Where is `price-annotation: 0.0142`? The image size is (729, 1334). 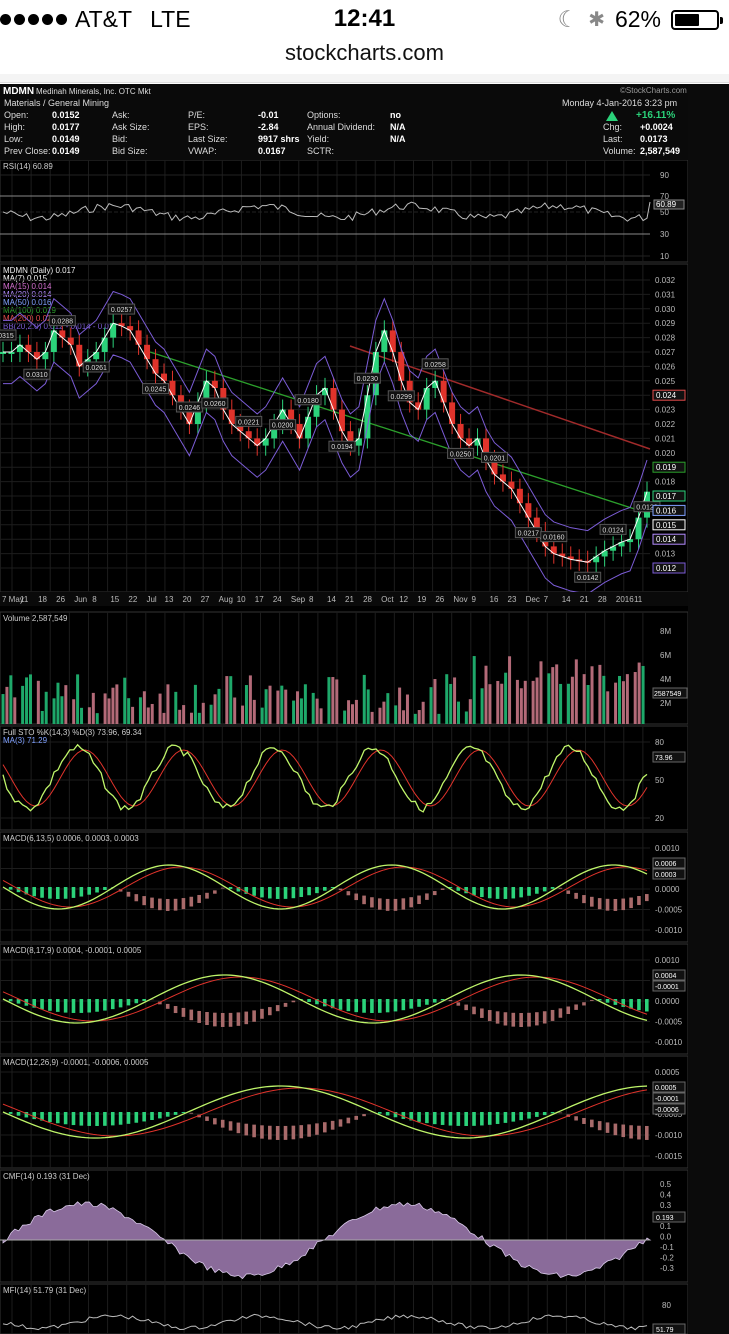
price-annotation: 0.0142 is located at coordinates (588, 578).